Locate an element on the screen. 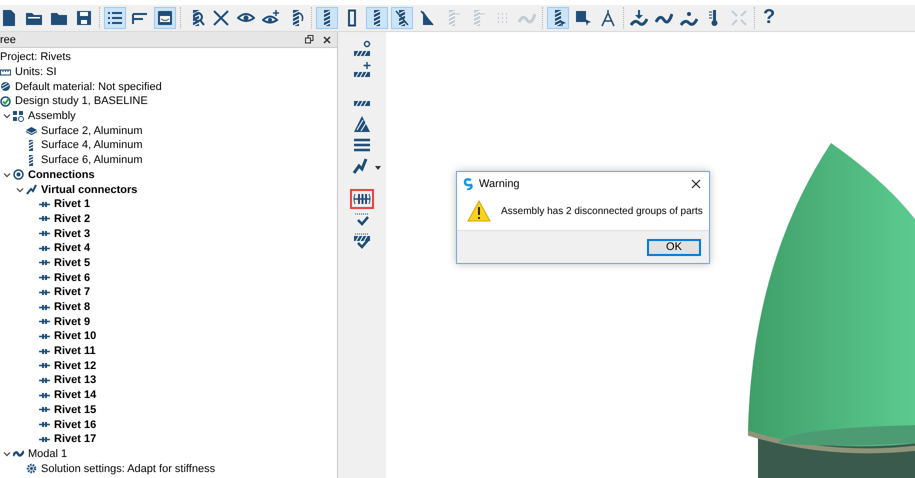  check-circle-icon is located at coordinates (5, 101).